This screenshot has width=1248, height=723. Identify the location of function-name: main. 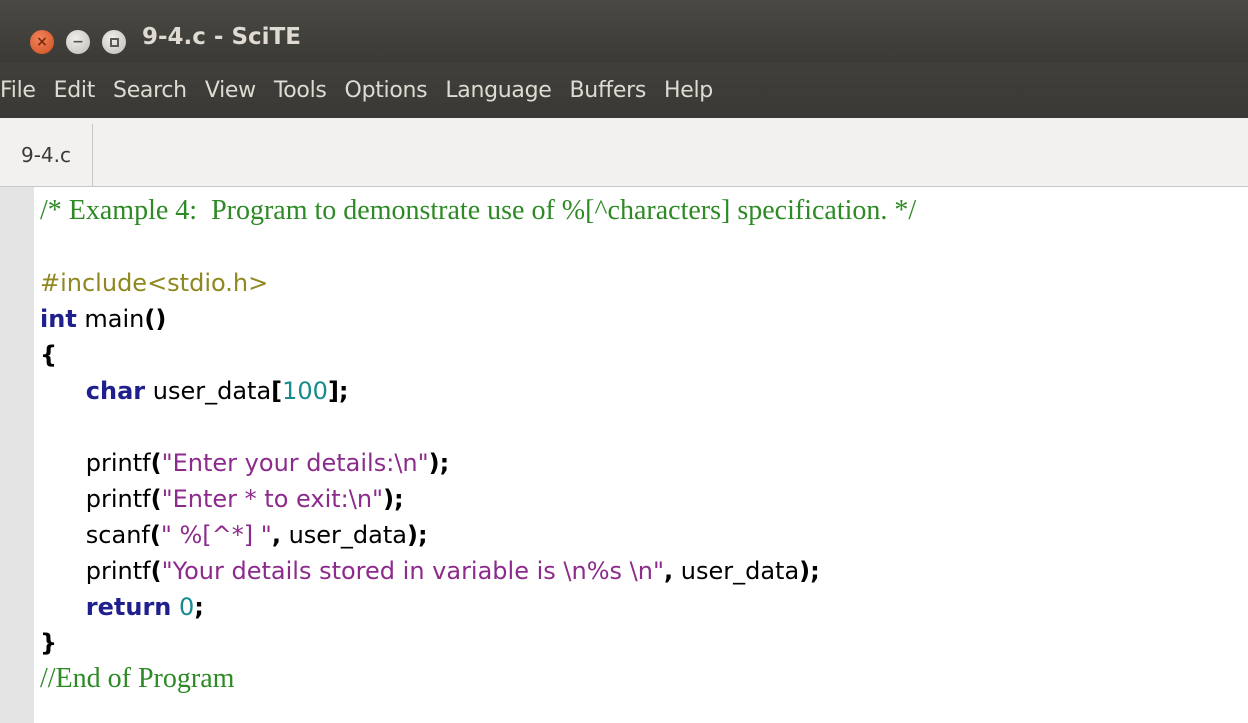
(110, 319).